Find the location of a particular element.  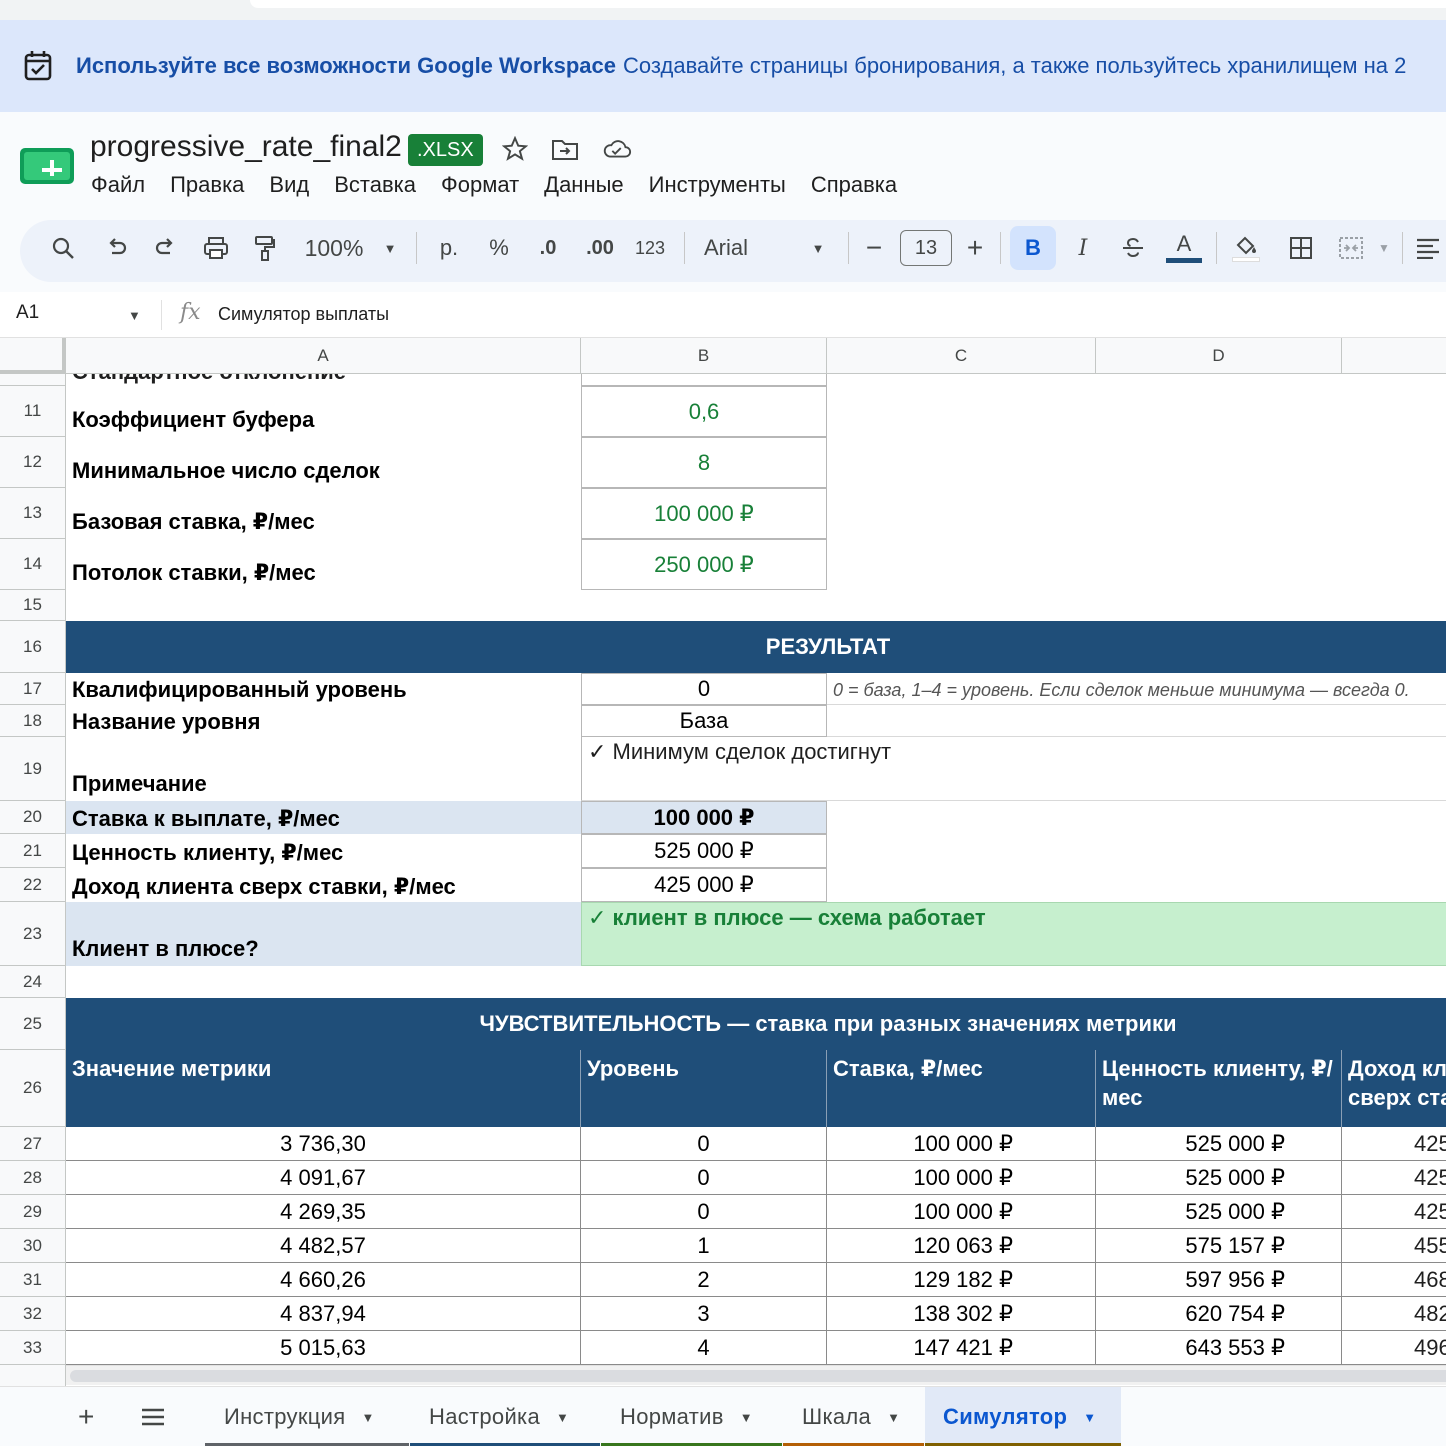

table-cell-metric: 4 837,94 is located at coordinates (323, 1314).